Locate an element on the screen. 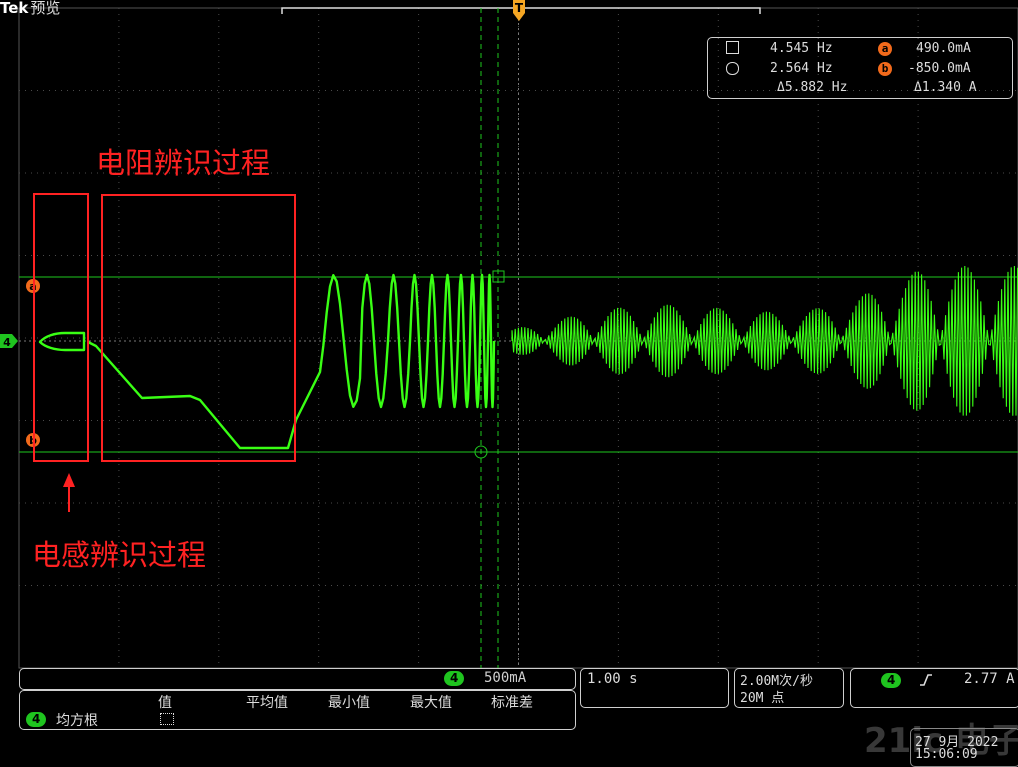 The image size is (1018, 767). channel-scale-panel: 4 500mA is located at coordinates (297, 679).